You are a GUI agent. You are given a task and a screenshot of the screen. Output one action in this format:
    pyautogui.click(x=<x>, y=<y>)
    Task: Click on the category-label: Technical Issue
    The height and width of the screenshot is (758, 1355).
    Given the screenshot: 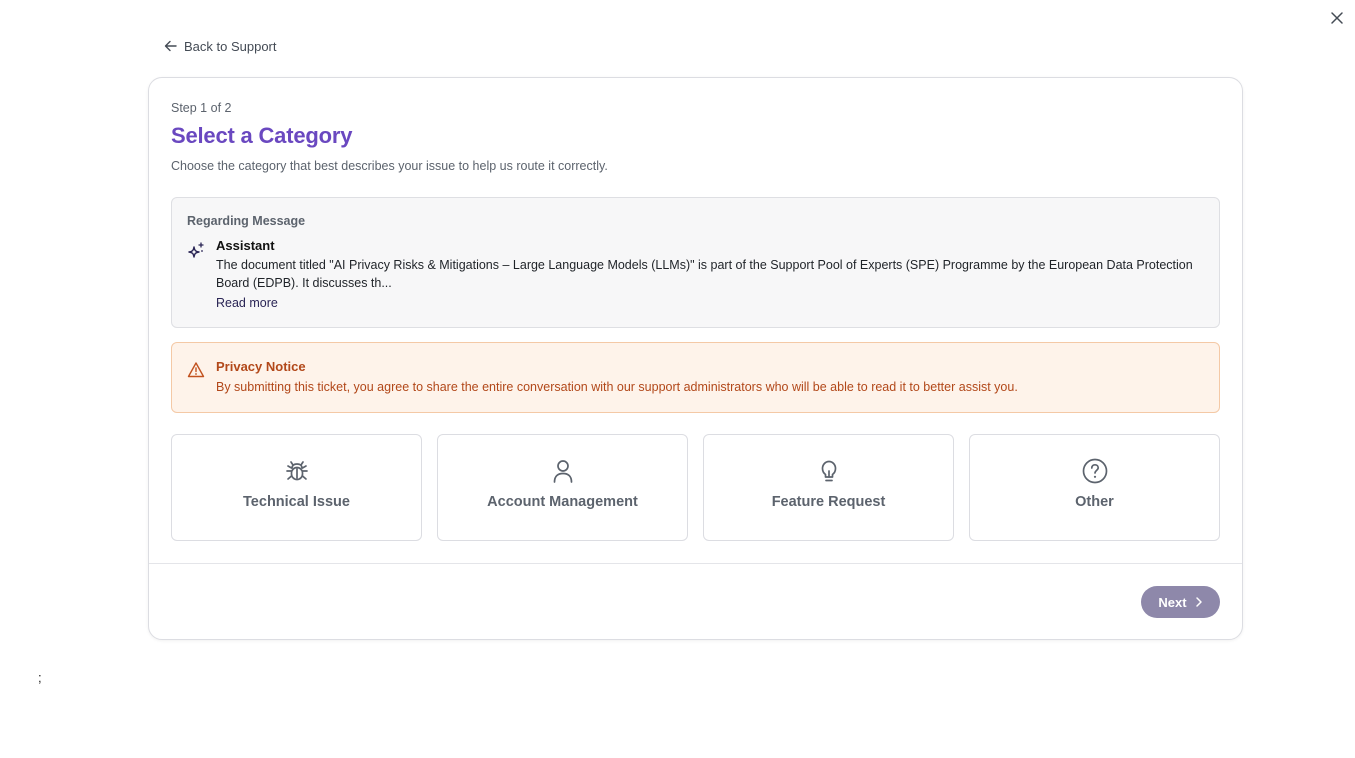 What is the action you would take?
    pyautogui.click(x=296, y=502)
    